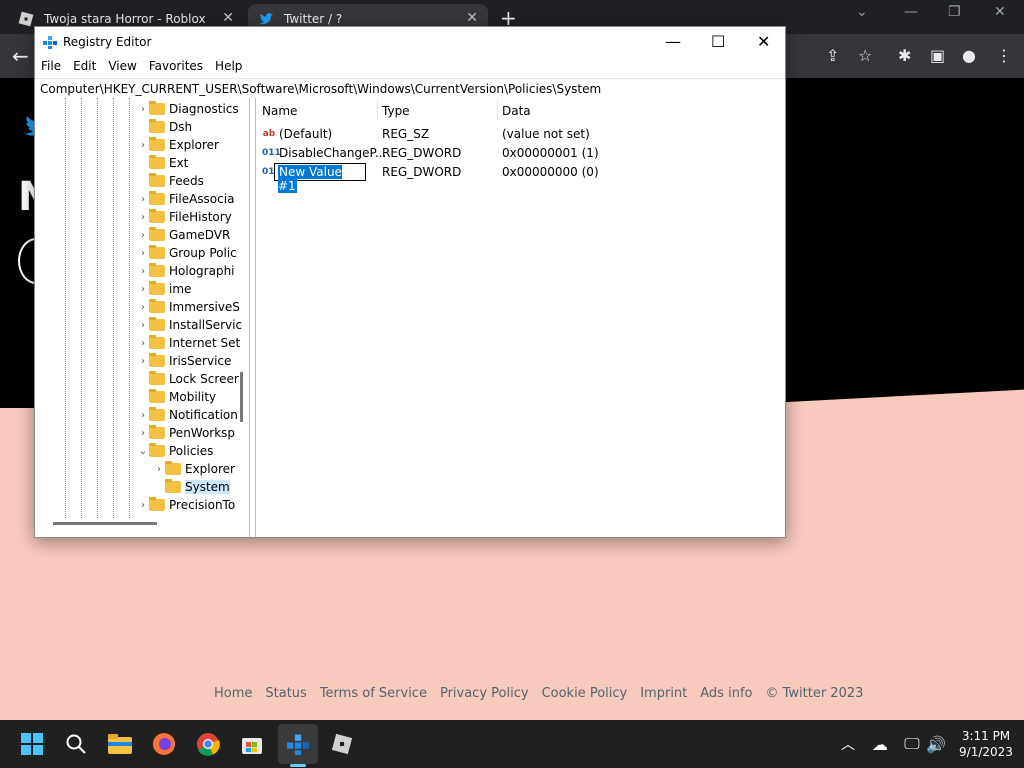  What do you see at coordinates (32, 744) in the screenshot?
I see `windows-start-icon` at bounding box center [32, 744].